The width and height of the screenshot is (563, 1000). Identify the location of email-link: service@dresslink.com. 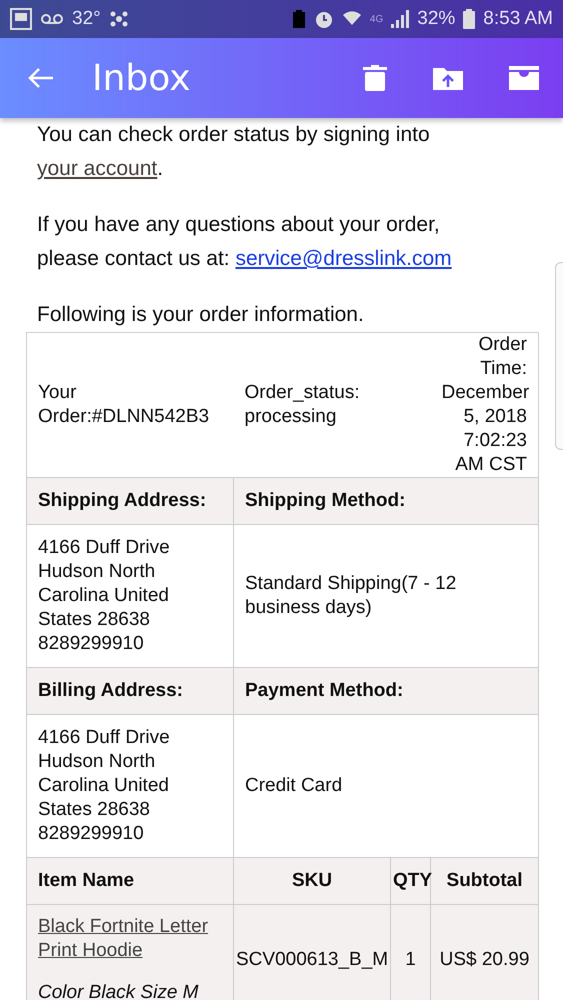
(343, 258).